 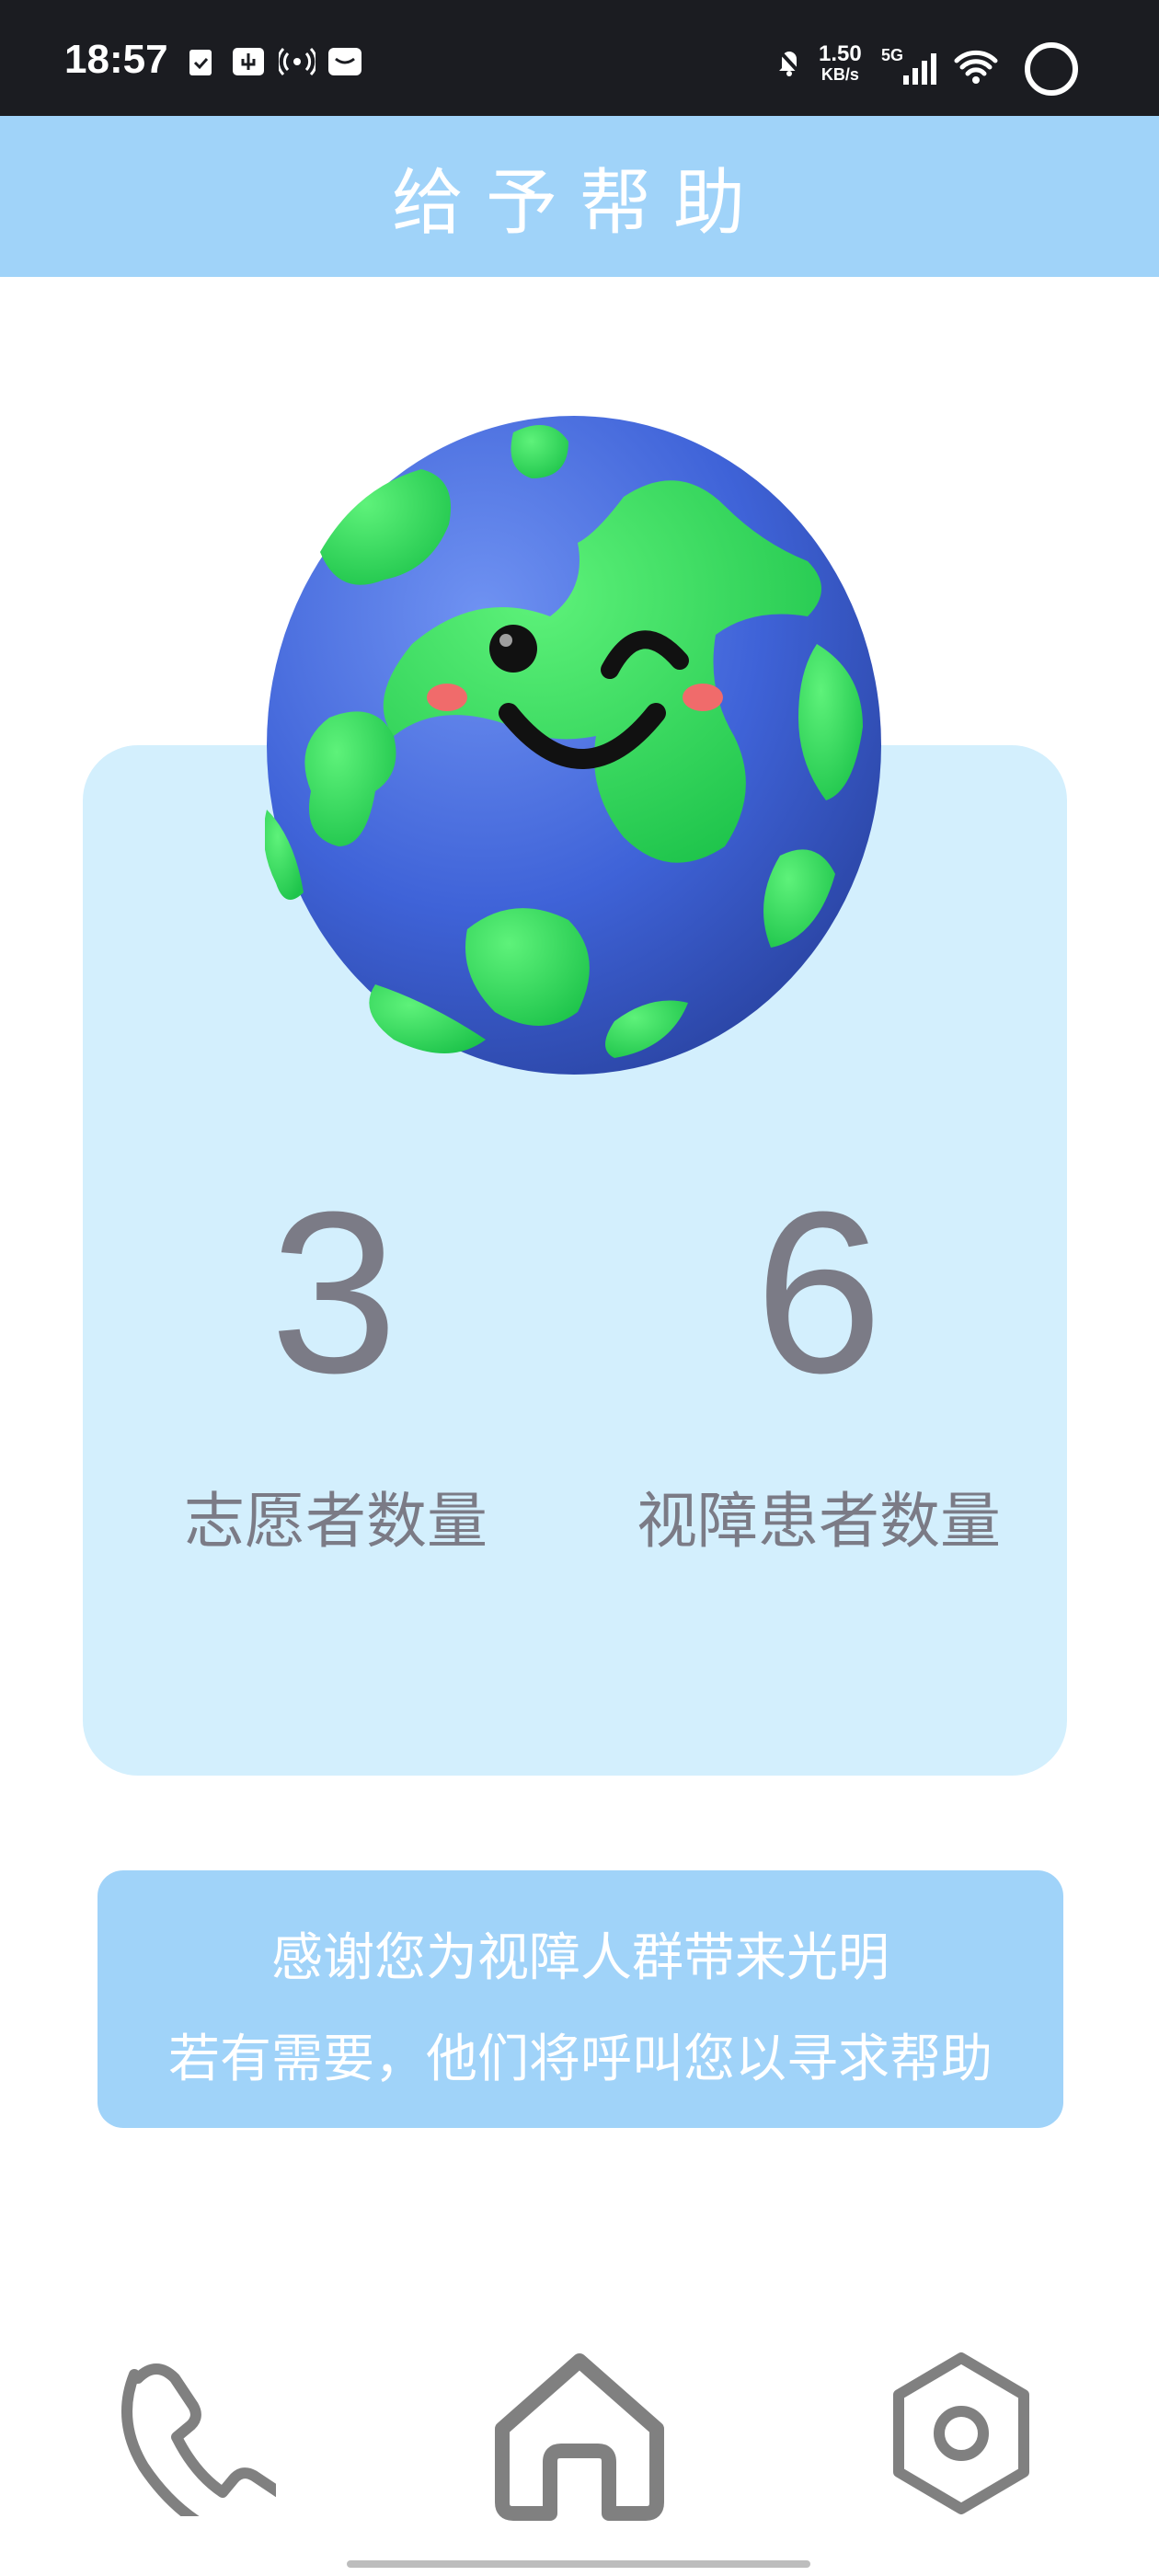 I want to click on home-icon, so click(x=579, y=2433).